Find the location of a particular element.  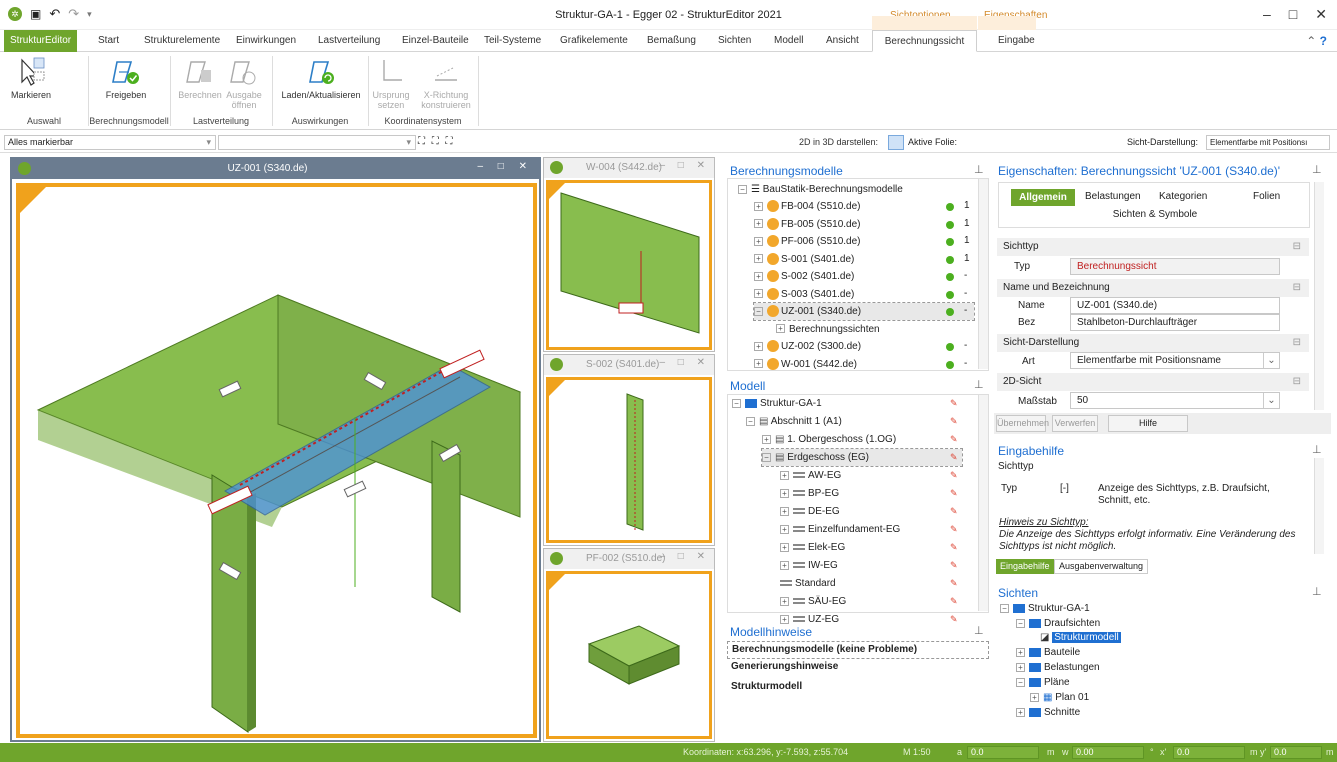

w-input: 0.00 is located at coordinates (1108, 752).